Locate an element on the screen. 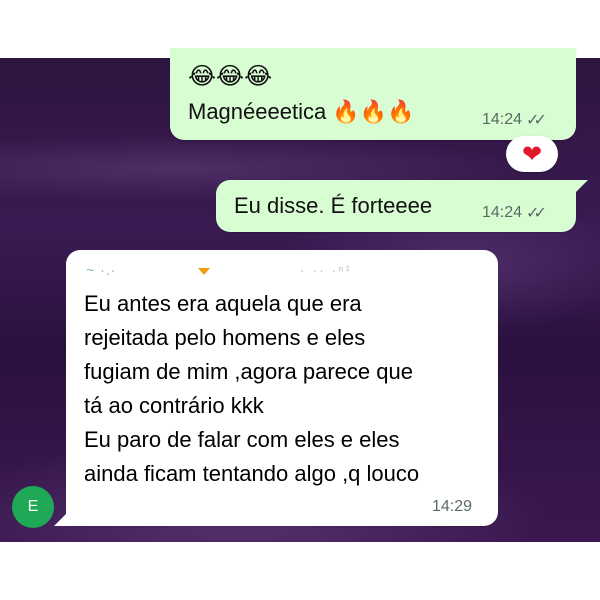 The image size is (600, 600). sender-name: ~ ·.· is located at coordinates (101, 270).